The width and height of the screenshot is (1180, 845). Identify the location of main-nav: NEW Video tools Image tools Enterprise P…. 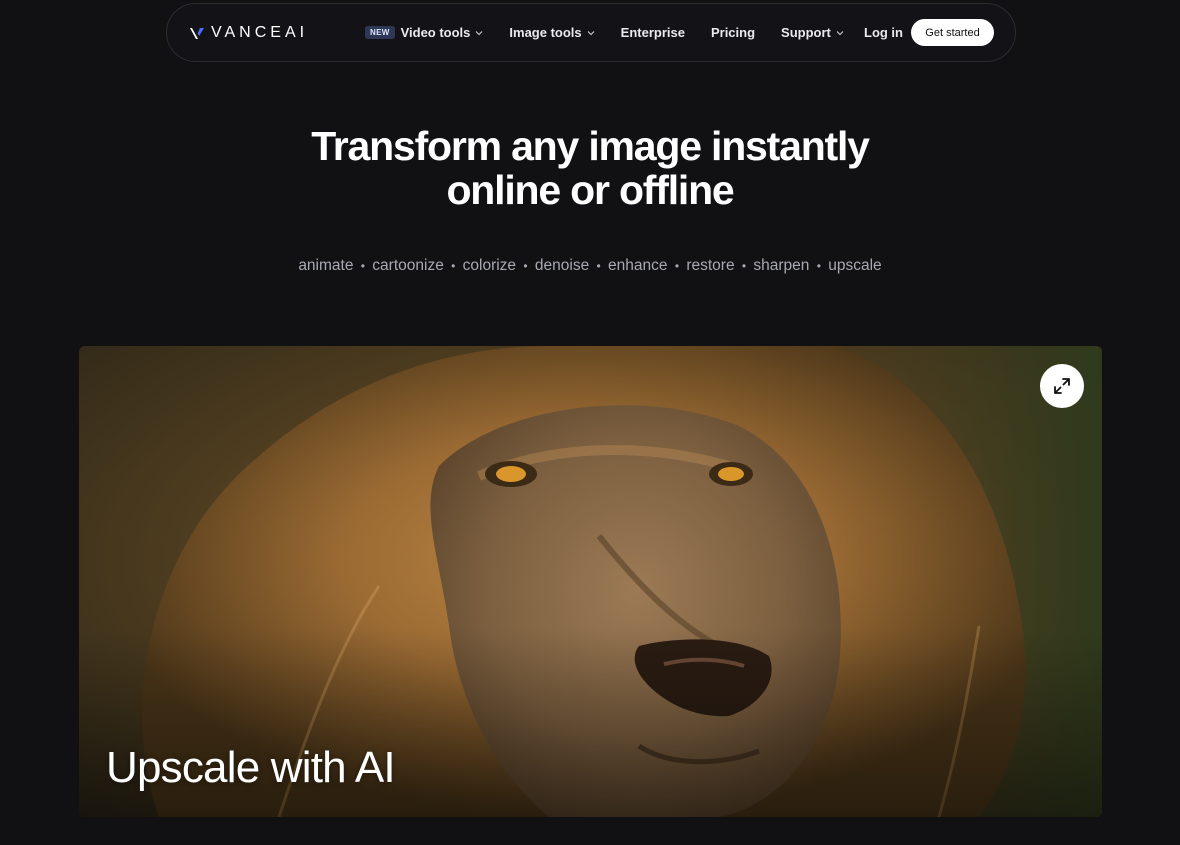
(604, 32).